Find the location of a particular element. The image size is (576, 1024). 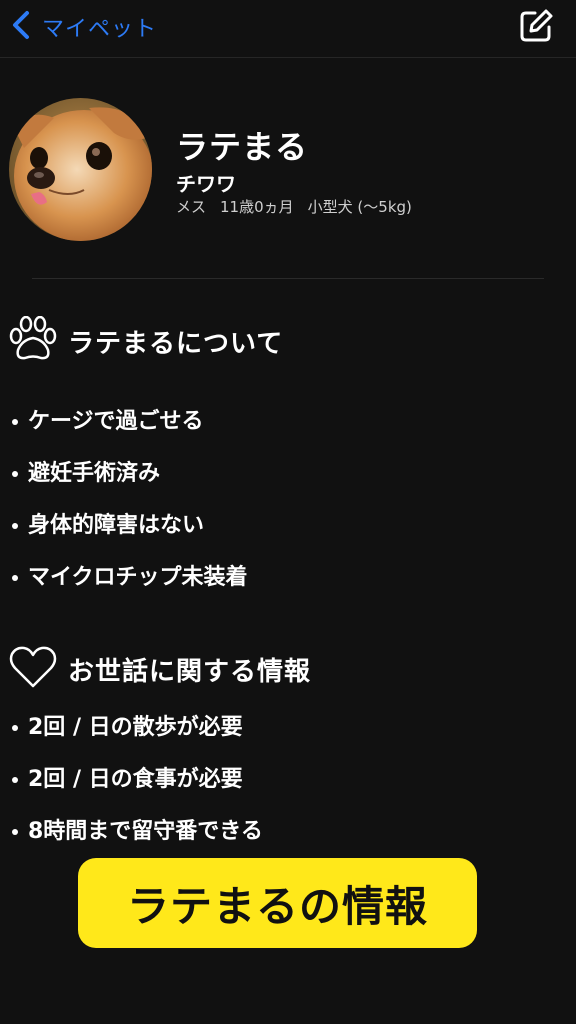

list-item-text: マイクロチップ未装着 is located at coordinates (138, 577).